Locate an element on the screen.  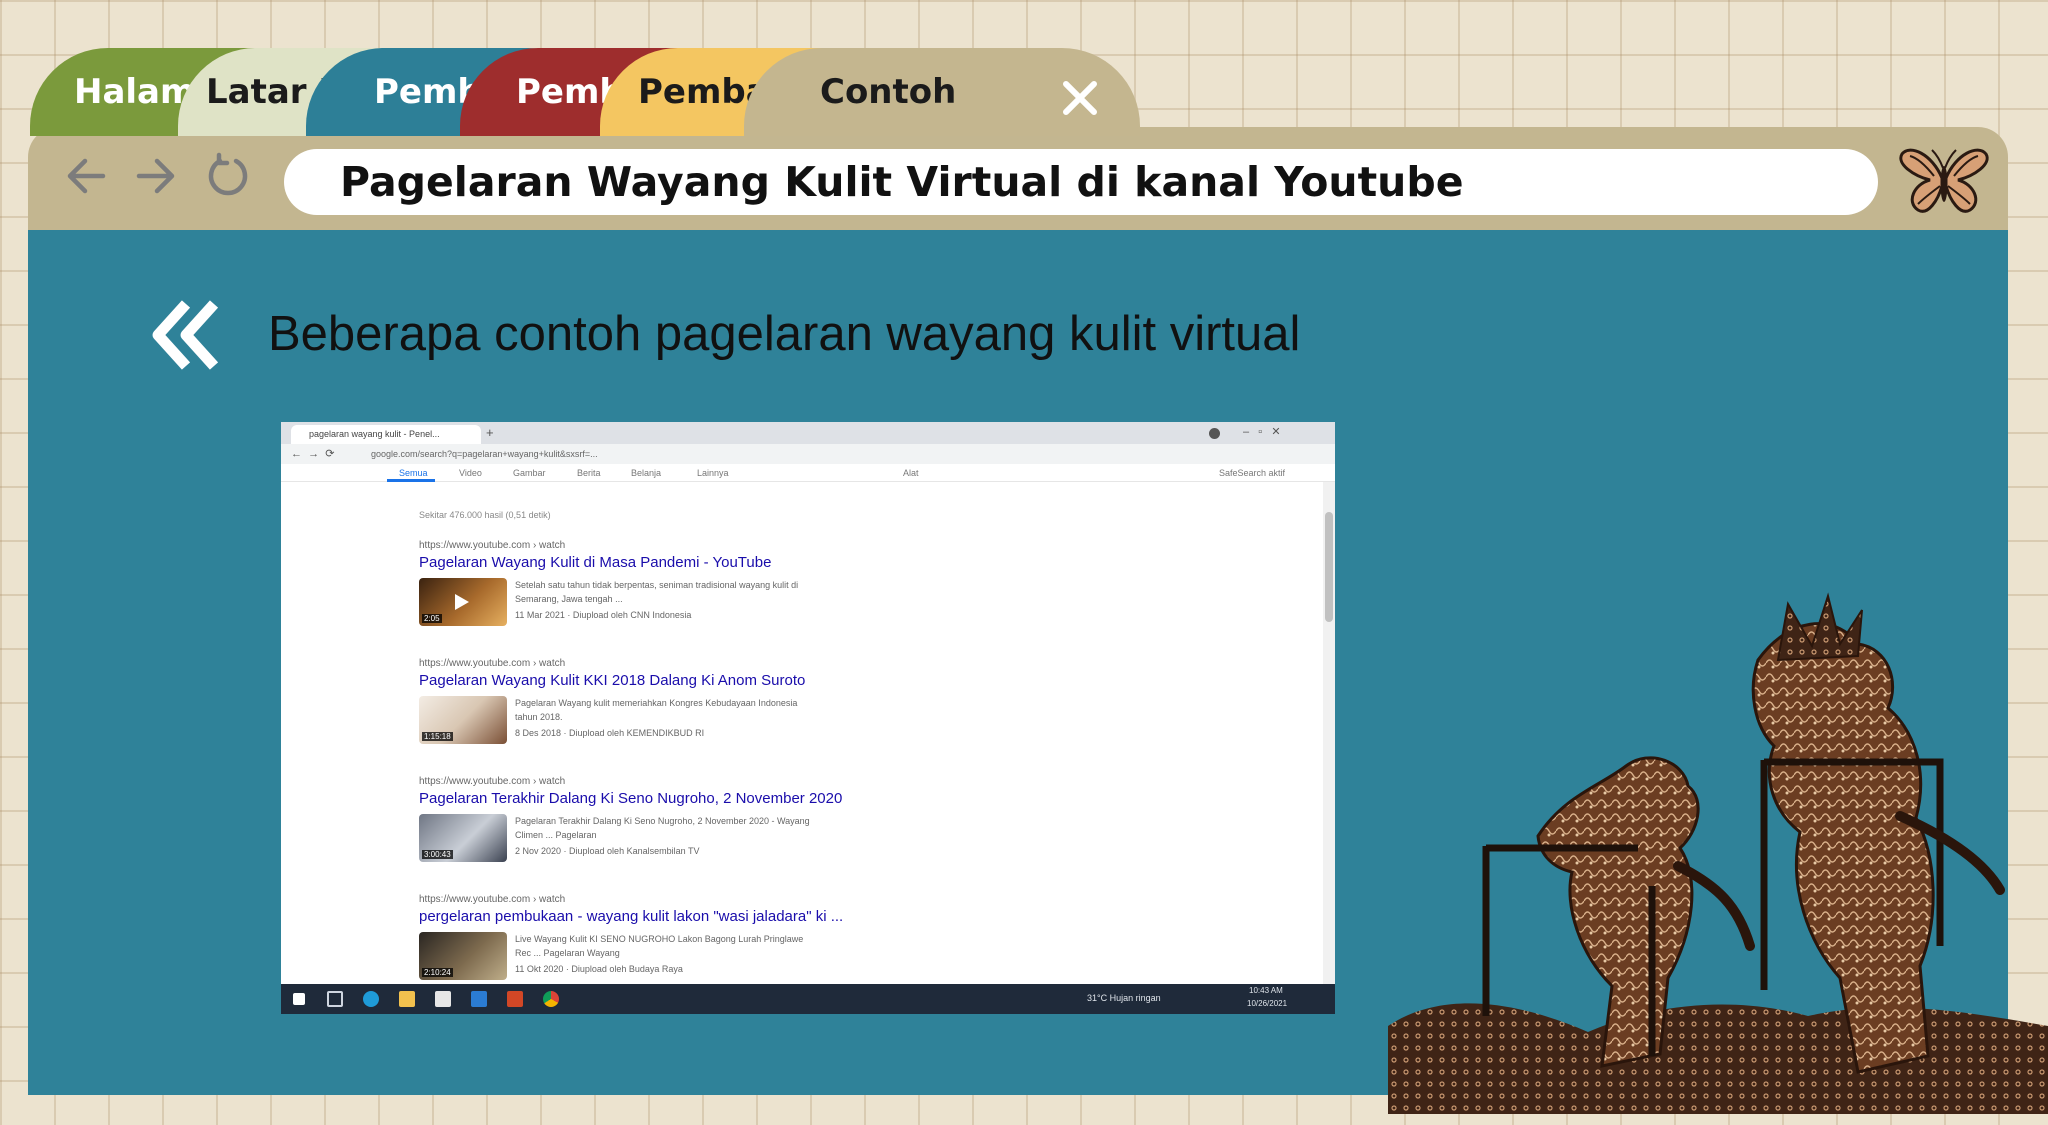
filter-berita: Berita is located at coordinates (589, 473).